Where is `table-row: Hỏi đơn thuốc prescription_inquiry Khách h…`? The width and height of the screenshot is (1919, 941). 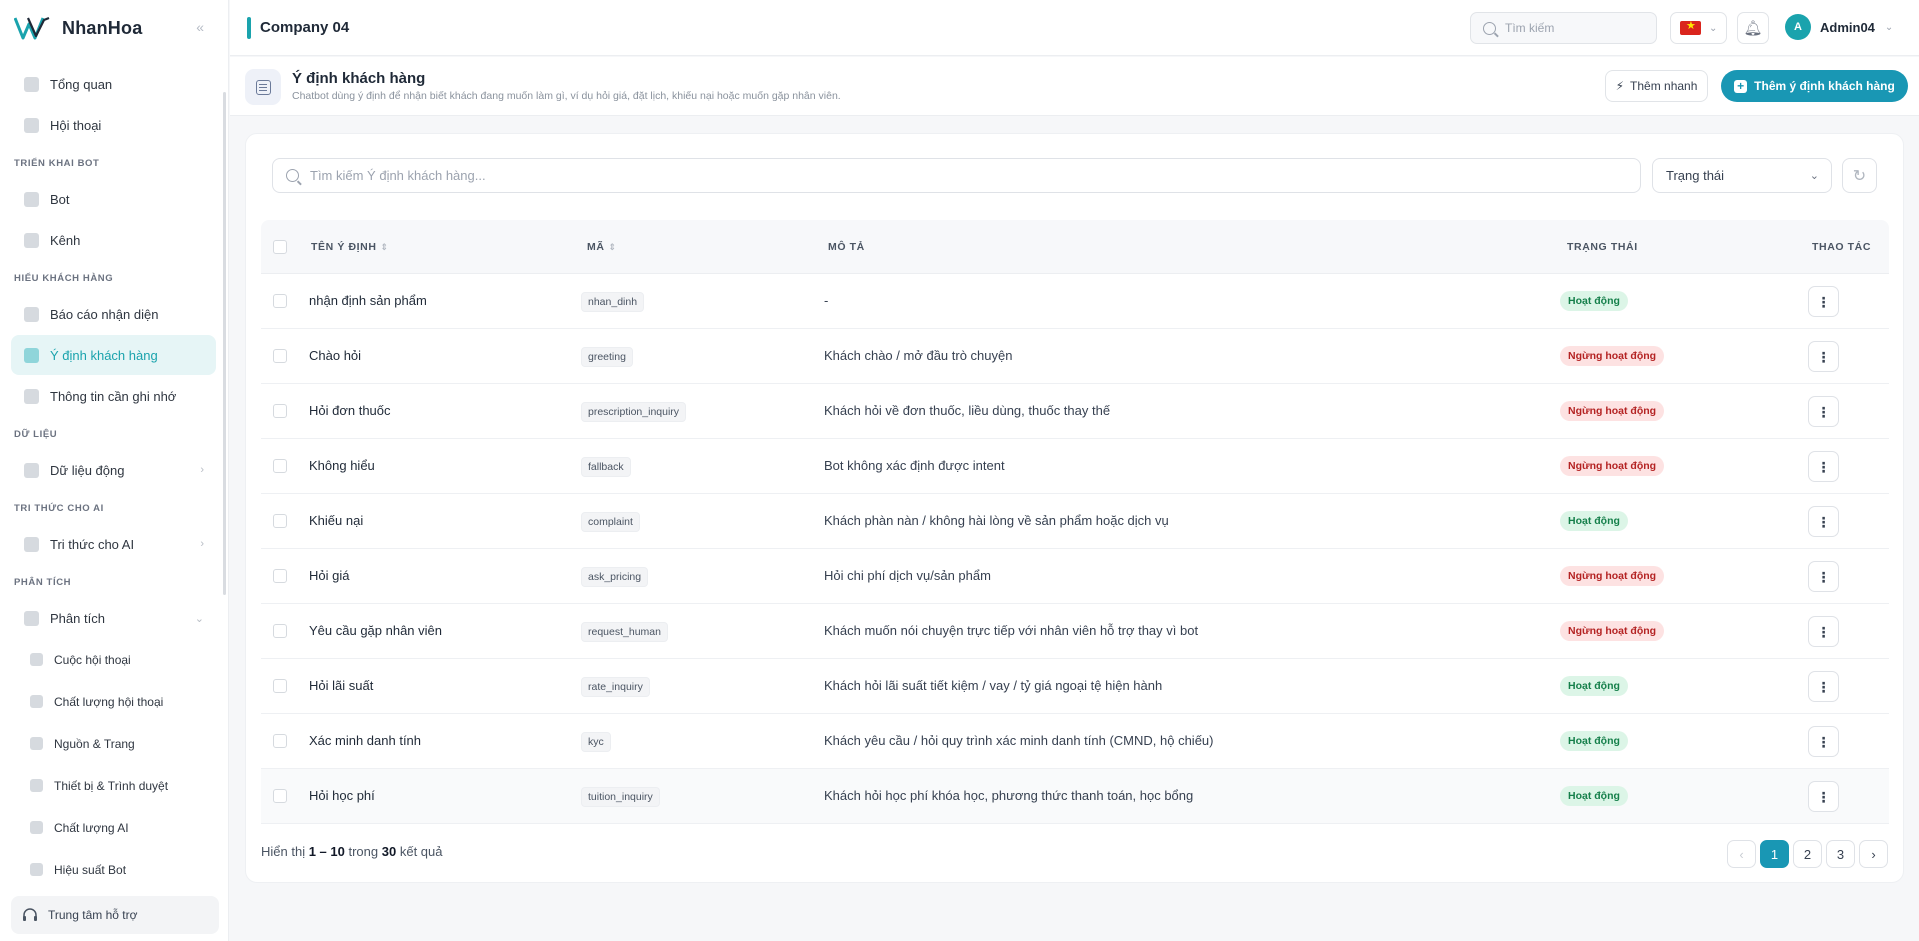 table-row: Hỏi đơn thuốc prescription_inquiry Khách h… is located at coordinates (1075, 411).